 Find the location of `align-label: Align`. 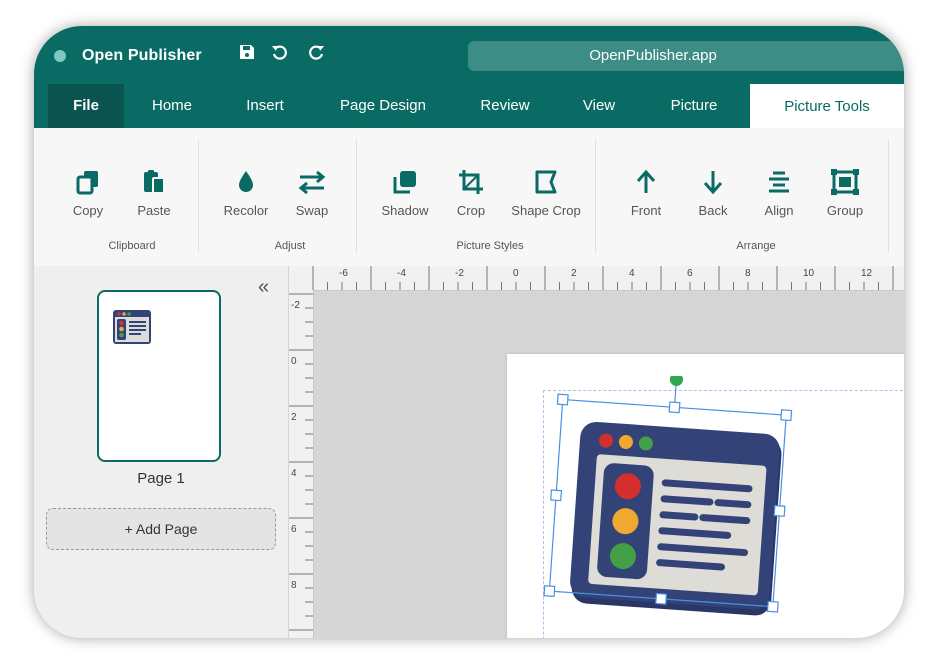

align-label: Align is located at coordinates (779, 210).